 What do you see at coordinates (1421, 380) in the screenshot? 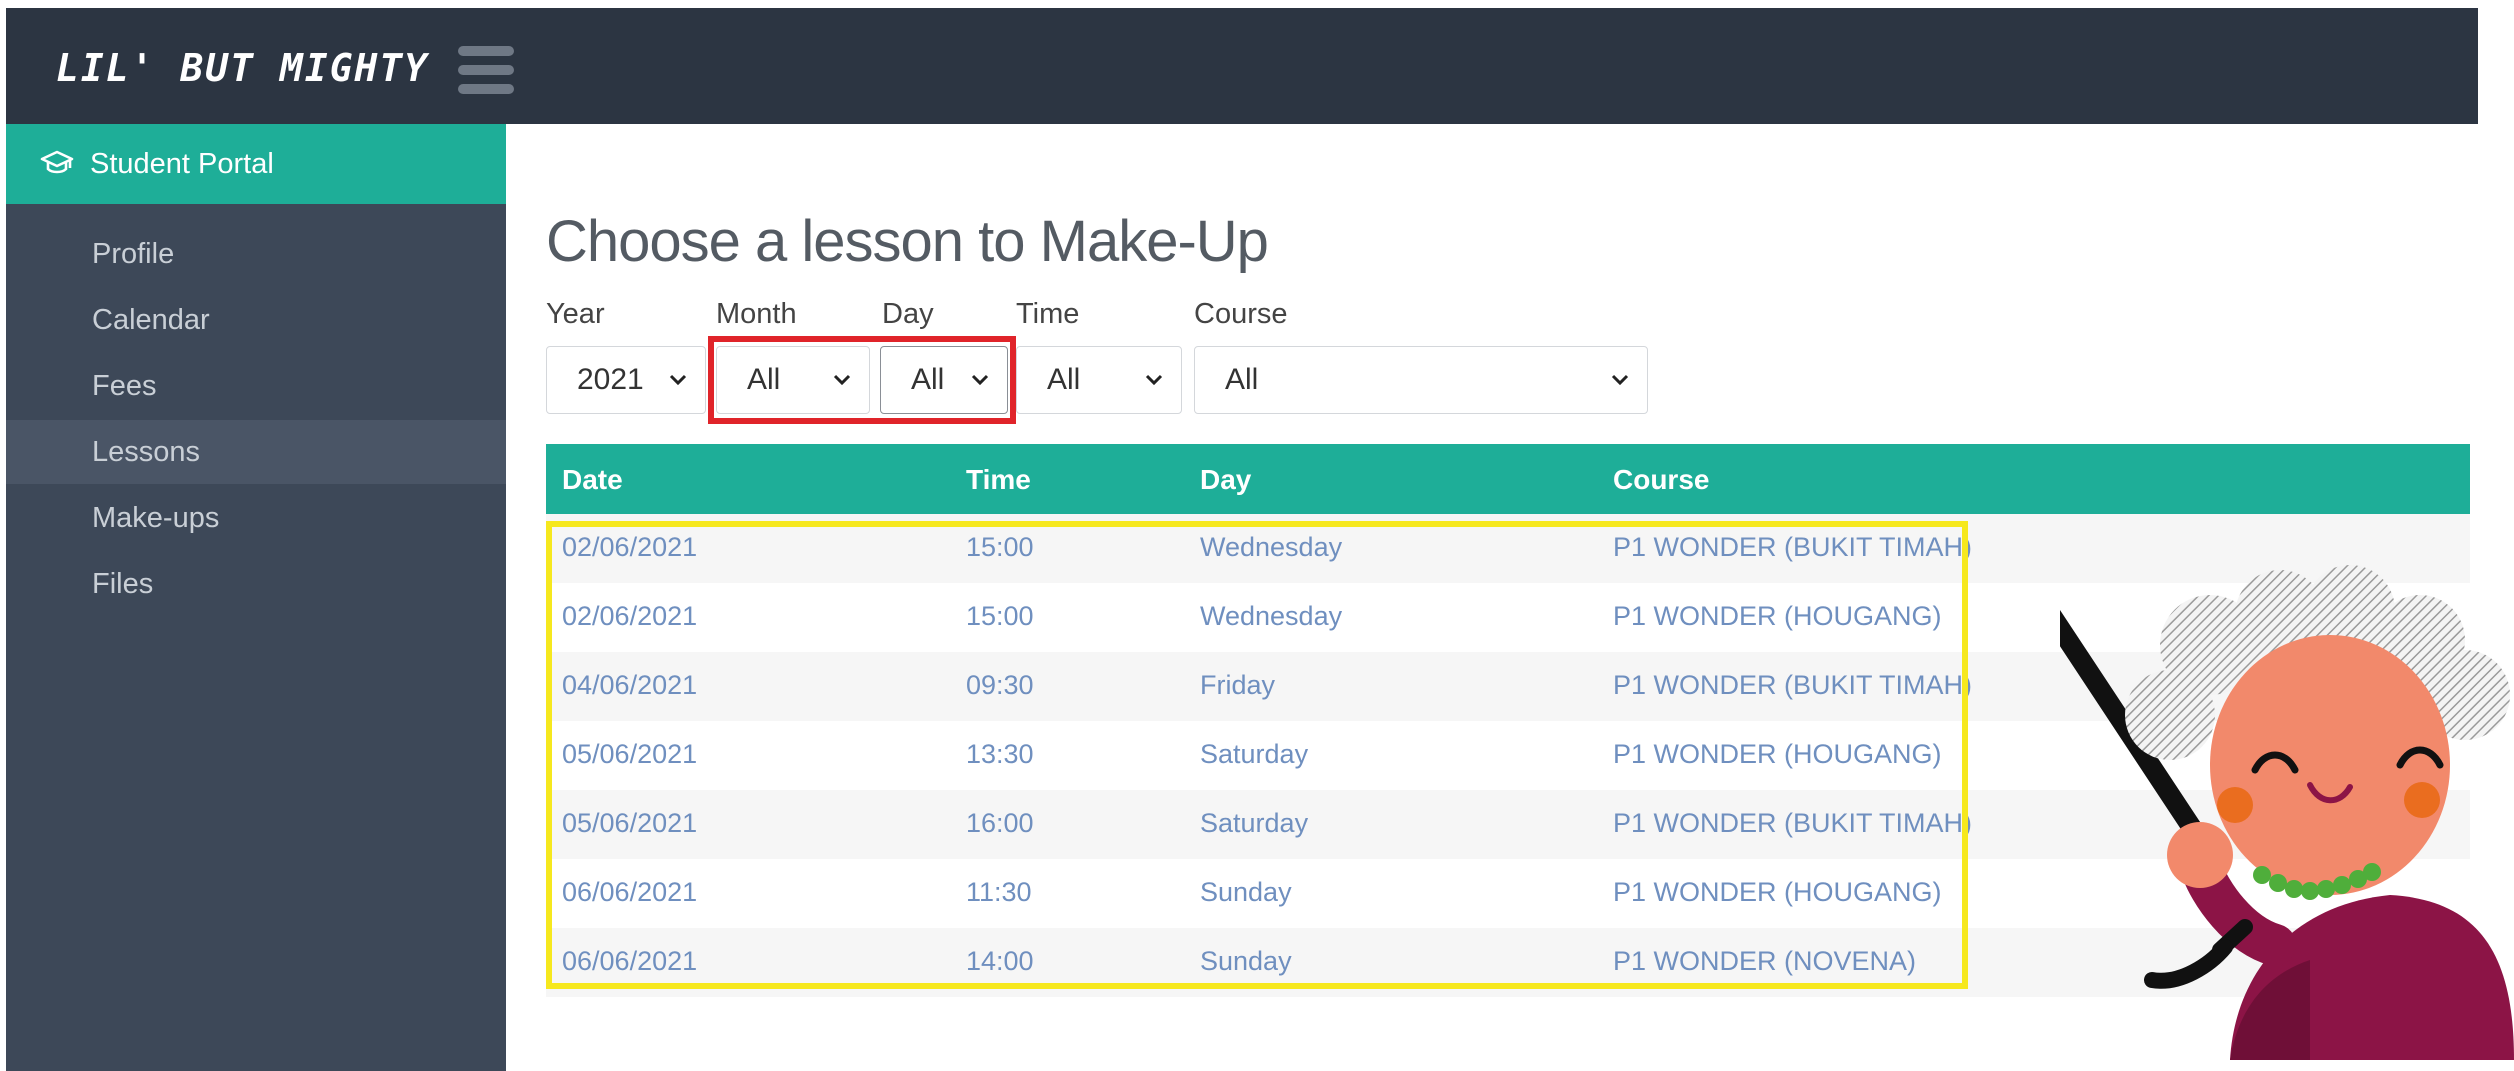
I see `course-select: All` at bounding box center [1421, 380].